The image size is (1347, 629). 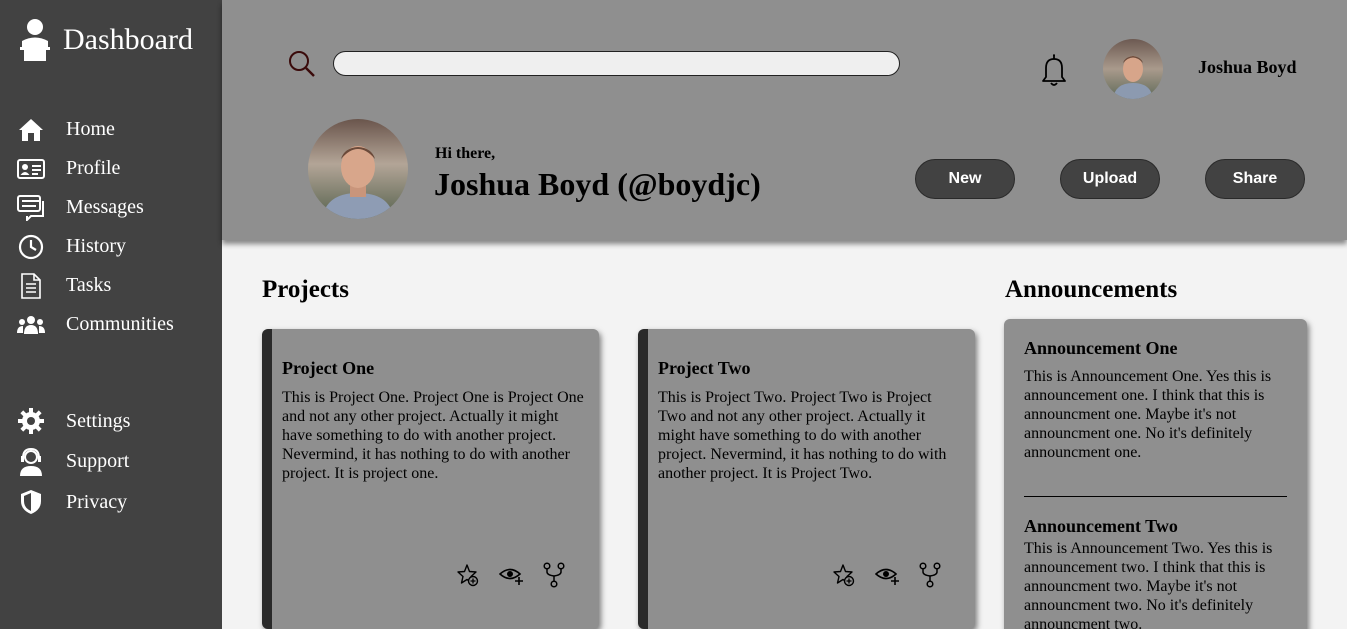 What do you see at coordinates (1133, 69) in the screenshot?
I see `avatar` at bounding box center [1133, 69].